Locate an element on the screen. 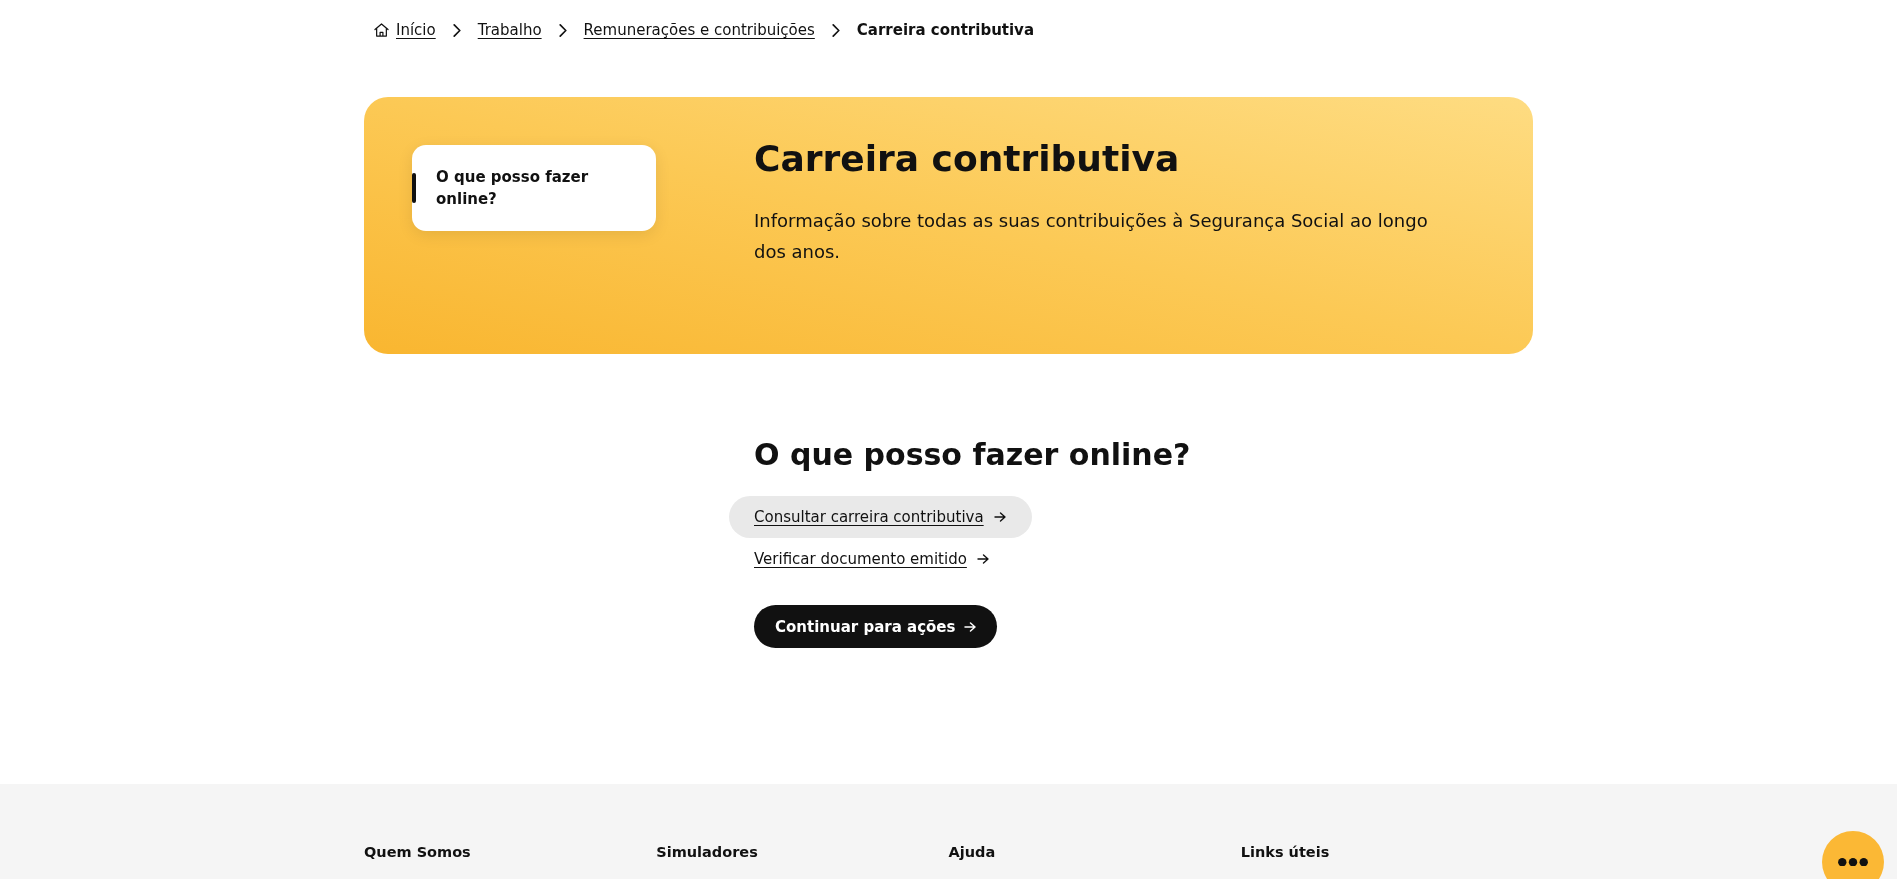 The image size is (1897, 879). footer-heading: Links úteis is located at coordinates (1285, 852).